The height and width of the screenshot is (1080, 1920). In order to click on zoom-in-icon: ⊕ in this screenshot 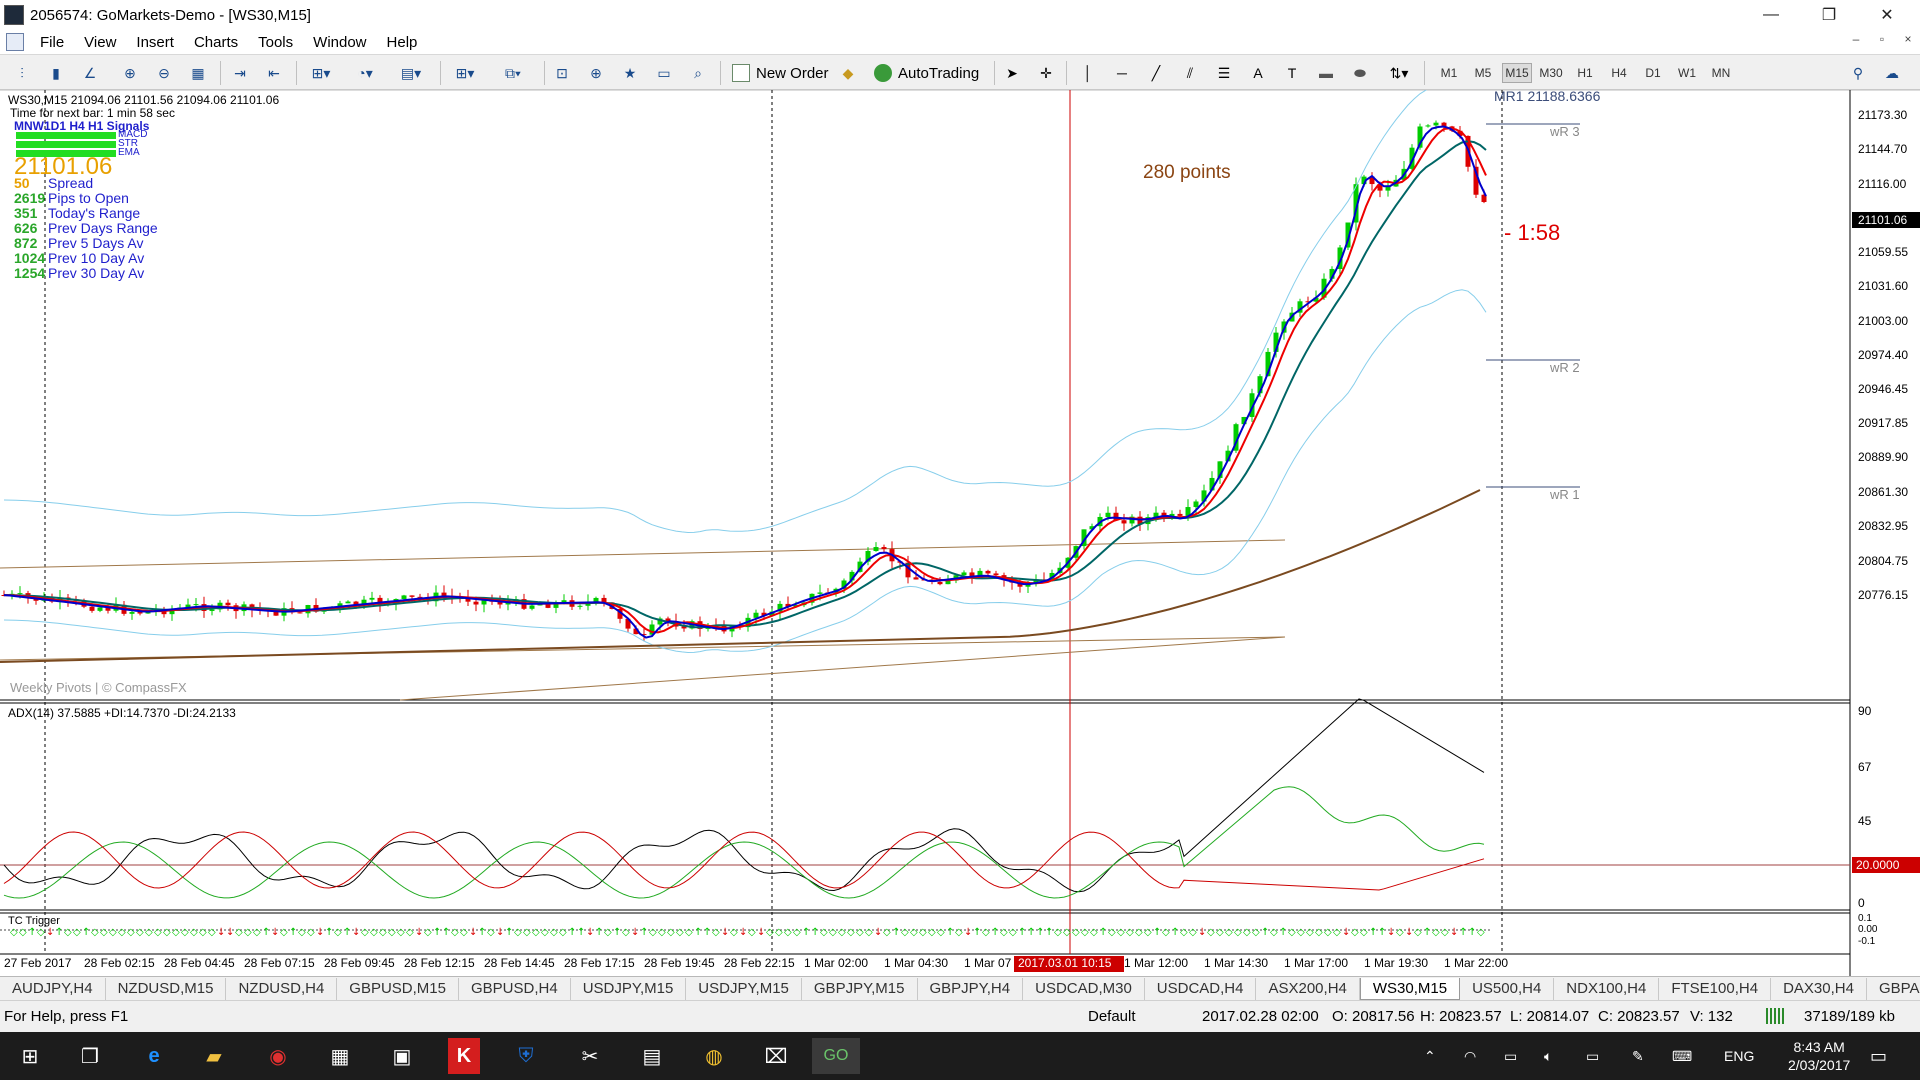, I will do `click(130, 73)`.